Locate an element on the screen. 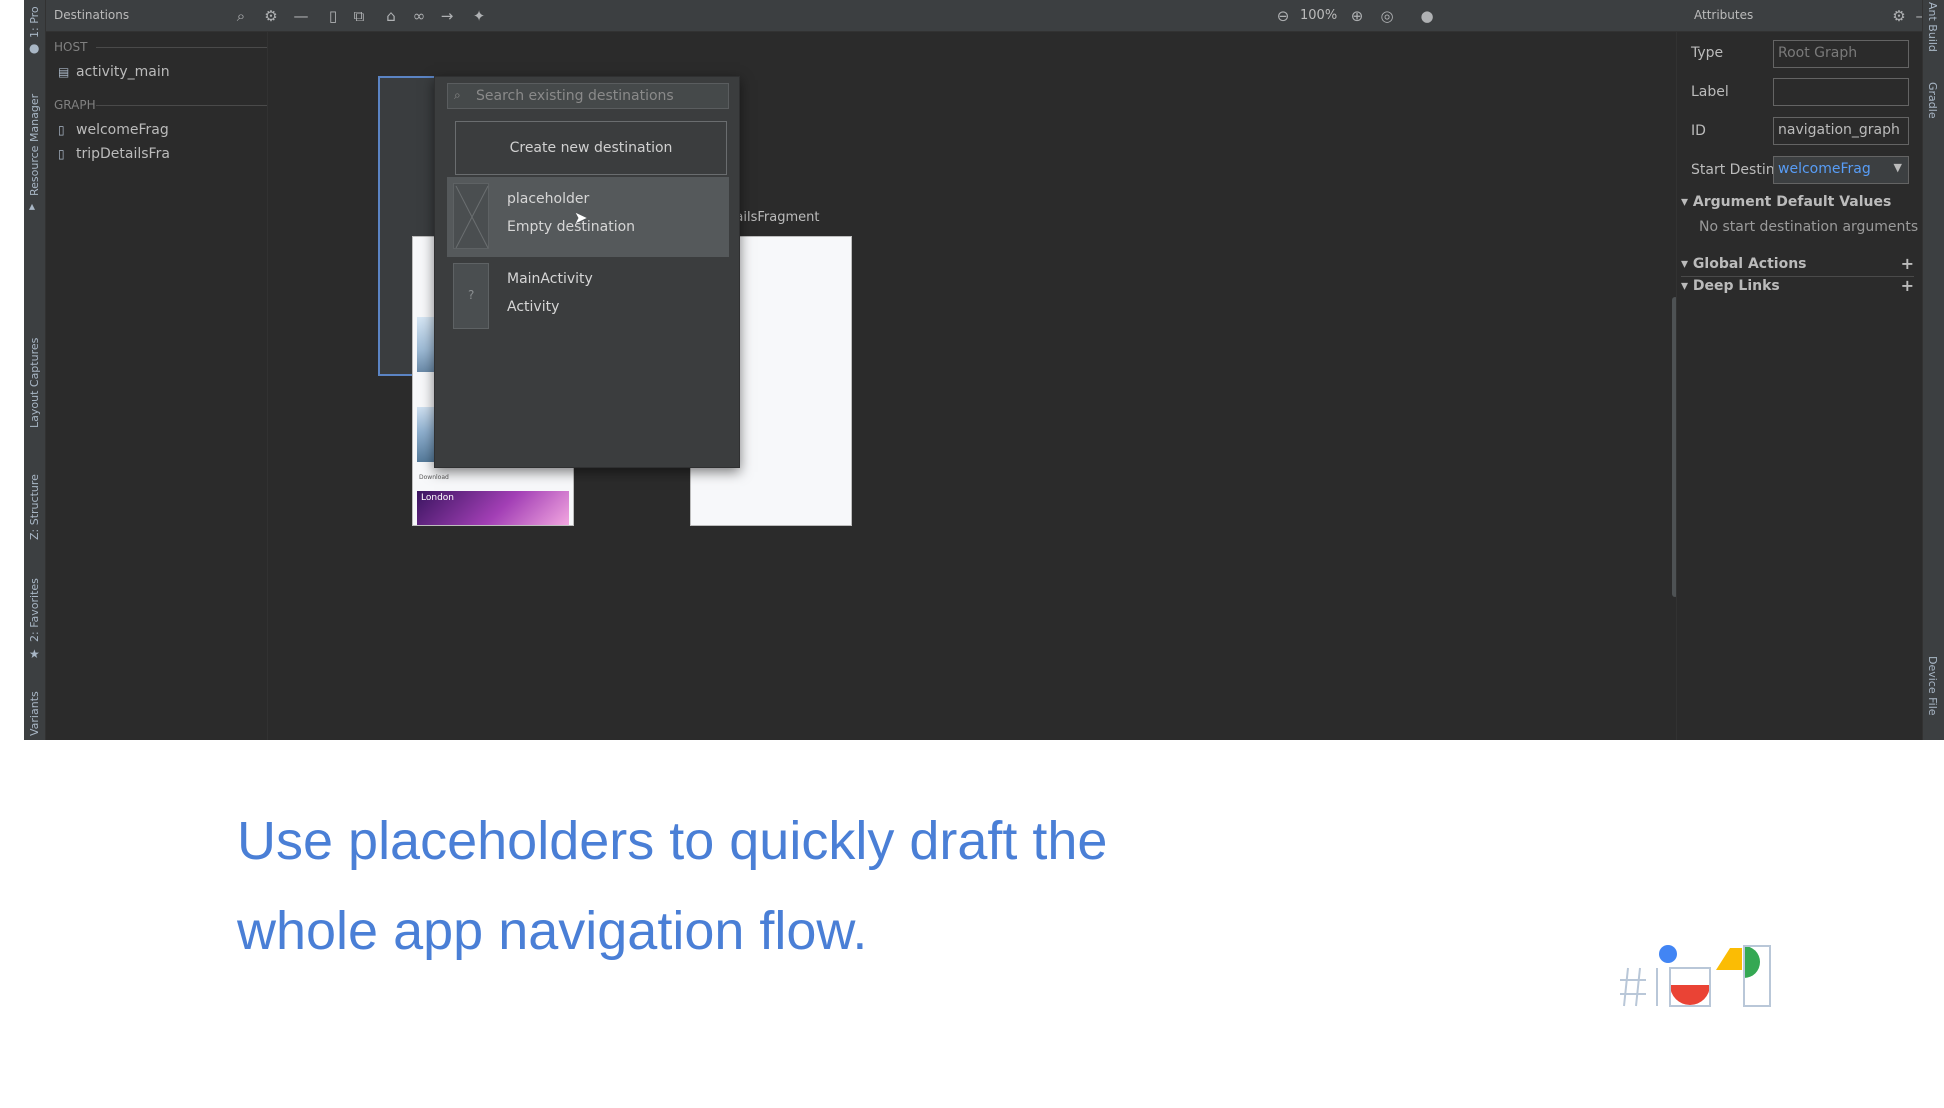 Image resolution: width=1944 pixels, height=1108 pixels. tab-device-file: Device File is located at coordinates (1933, 698).